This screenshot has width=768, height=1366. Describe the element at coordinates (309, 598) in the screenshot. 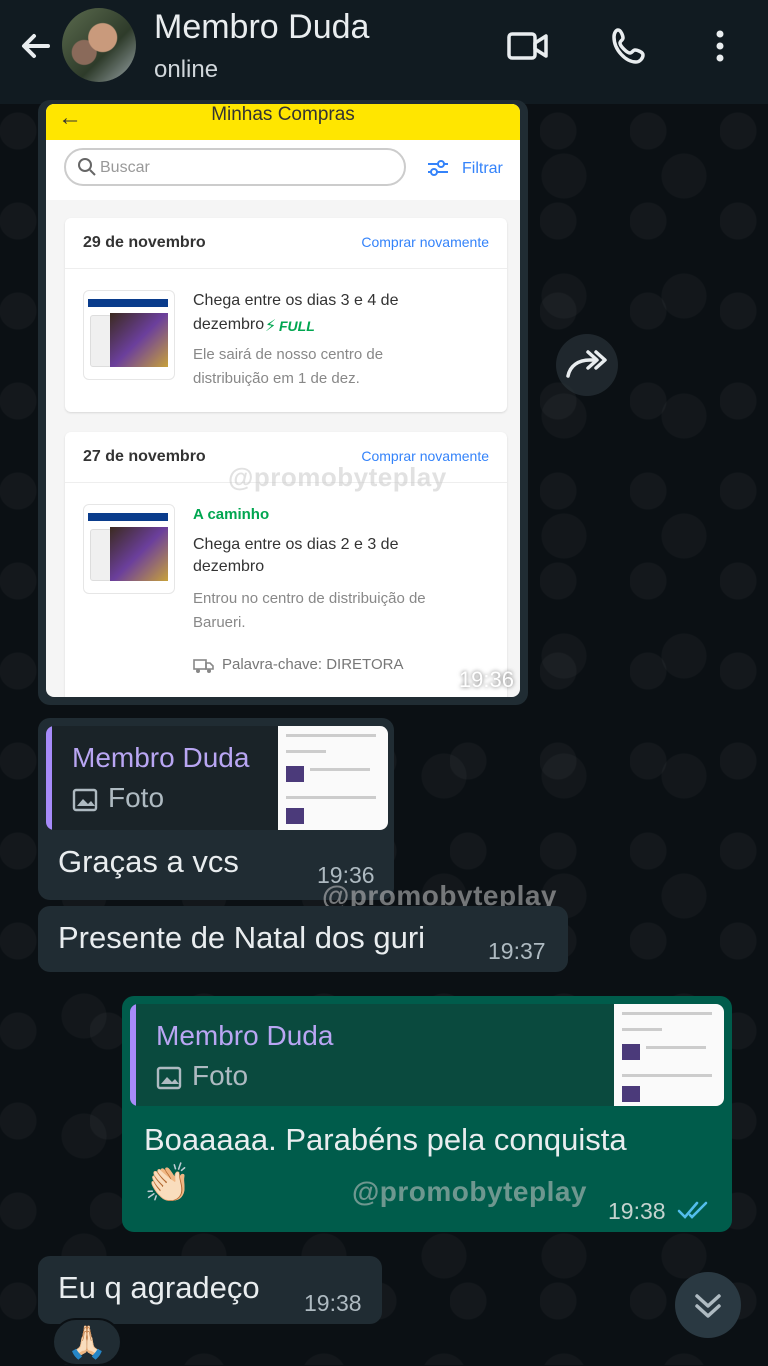

I see `order-sub-line1: Entrou no centro de distribuição de` at that location.